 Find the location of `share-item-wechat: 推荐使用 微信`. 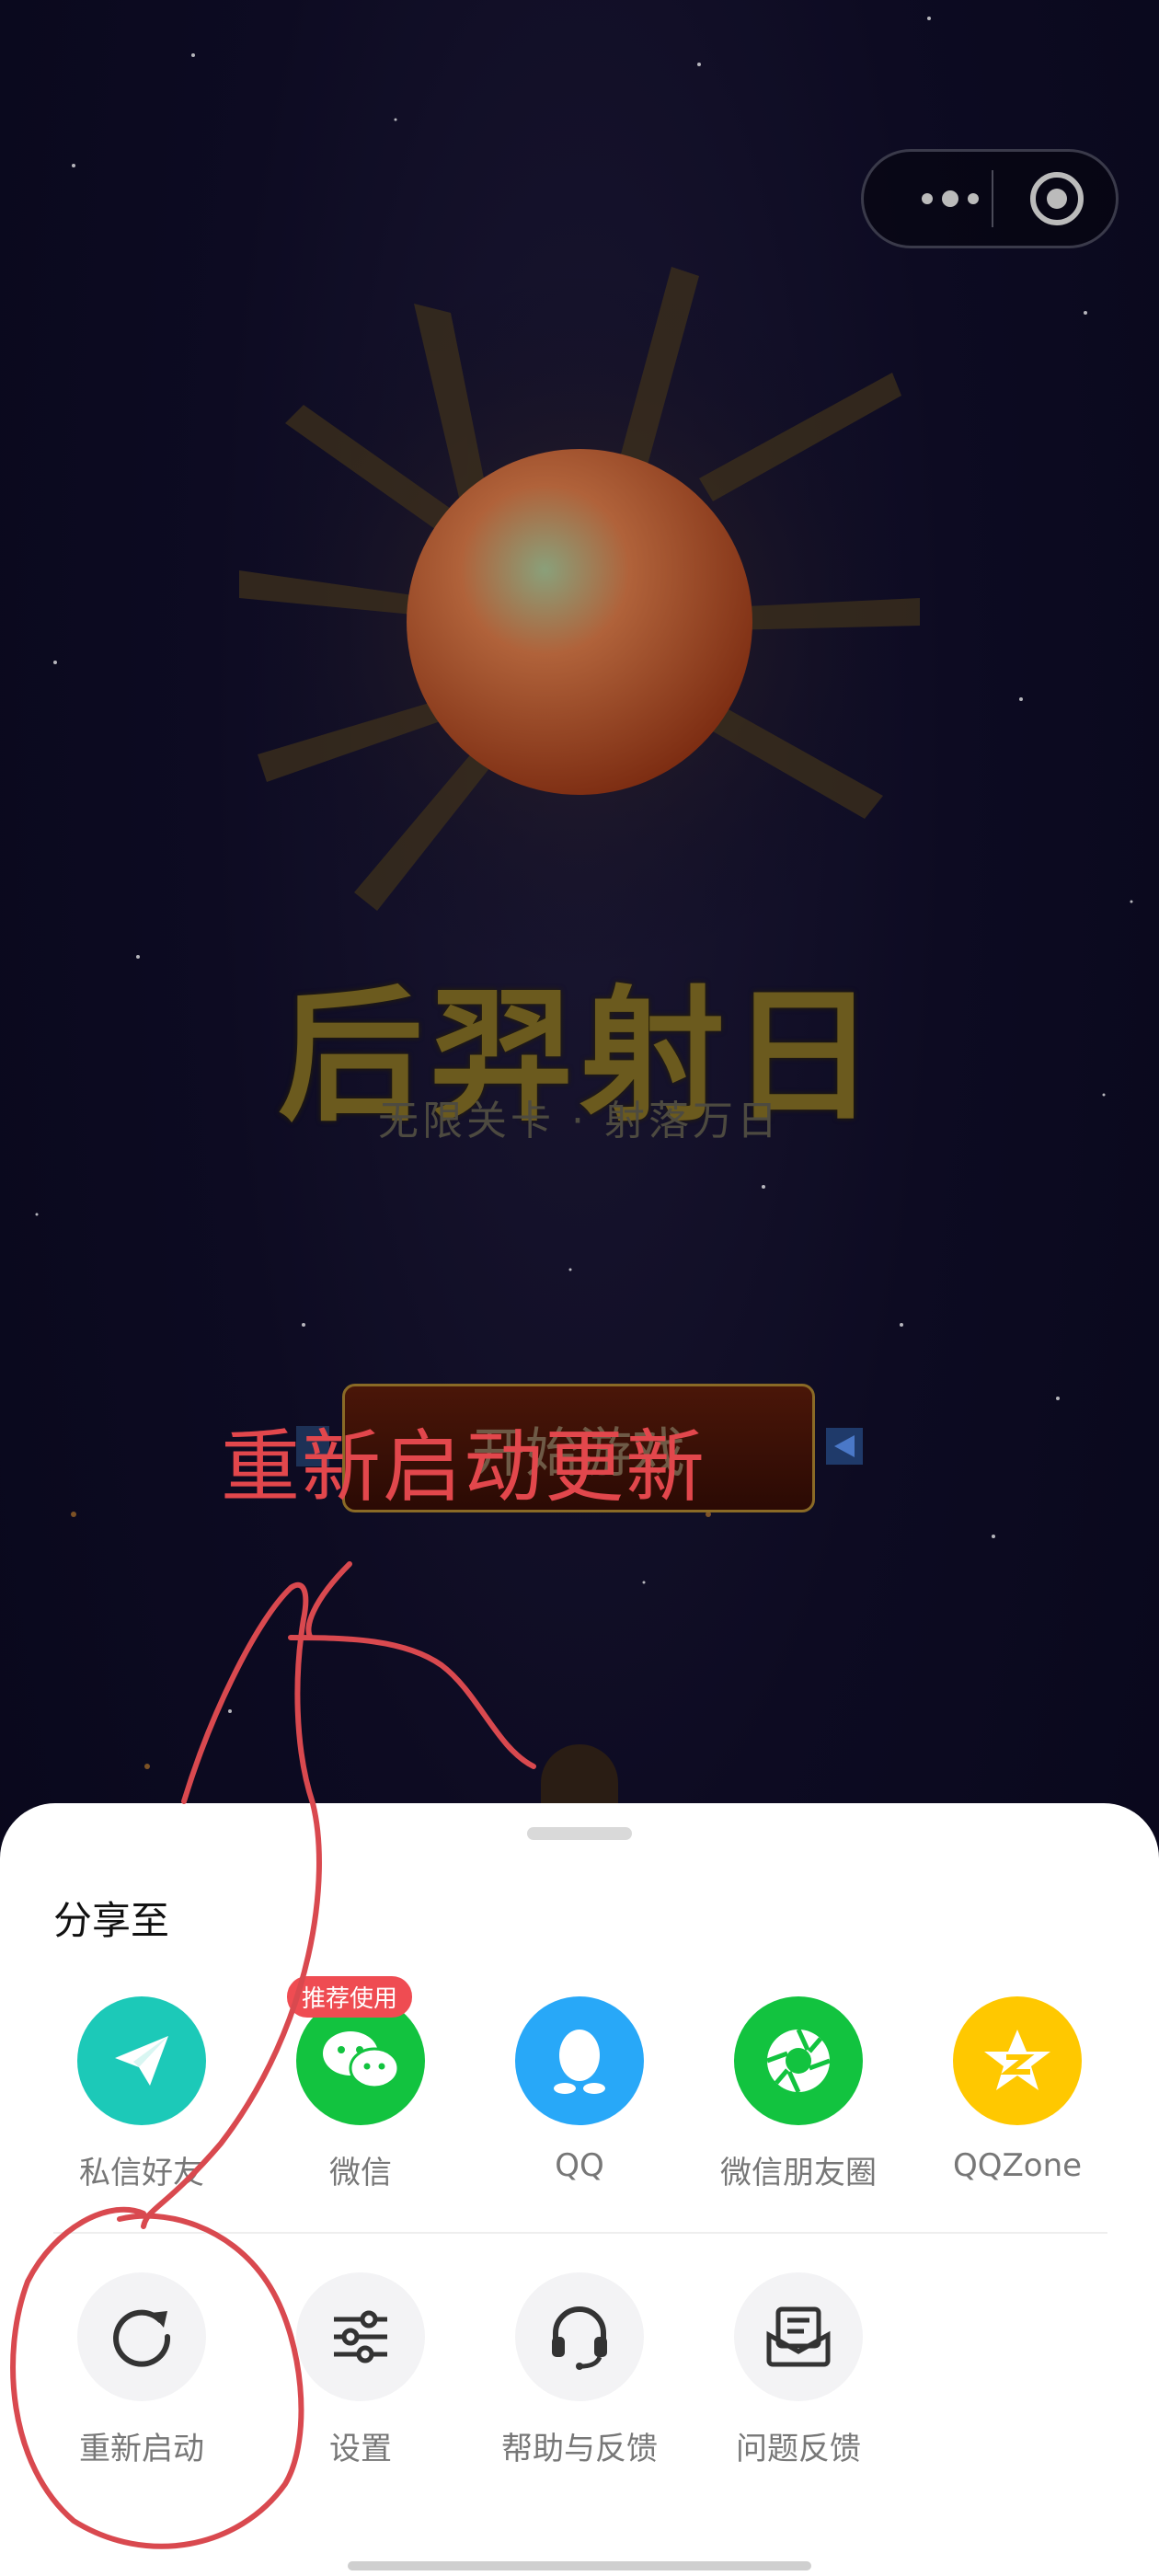

share-item-wechat: 推荐使用 微信 is located at coordinates (360, 2084).